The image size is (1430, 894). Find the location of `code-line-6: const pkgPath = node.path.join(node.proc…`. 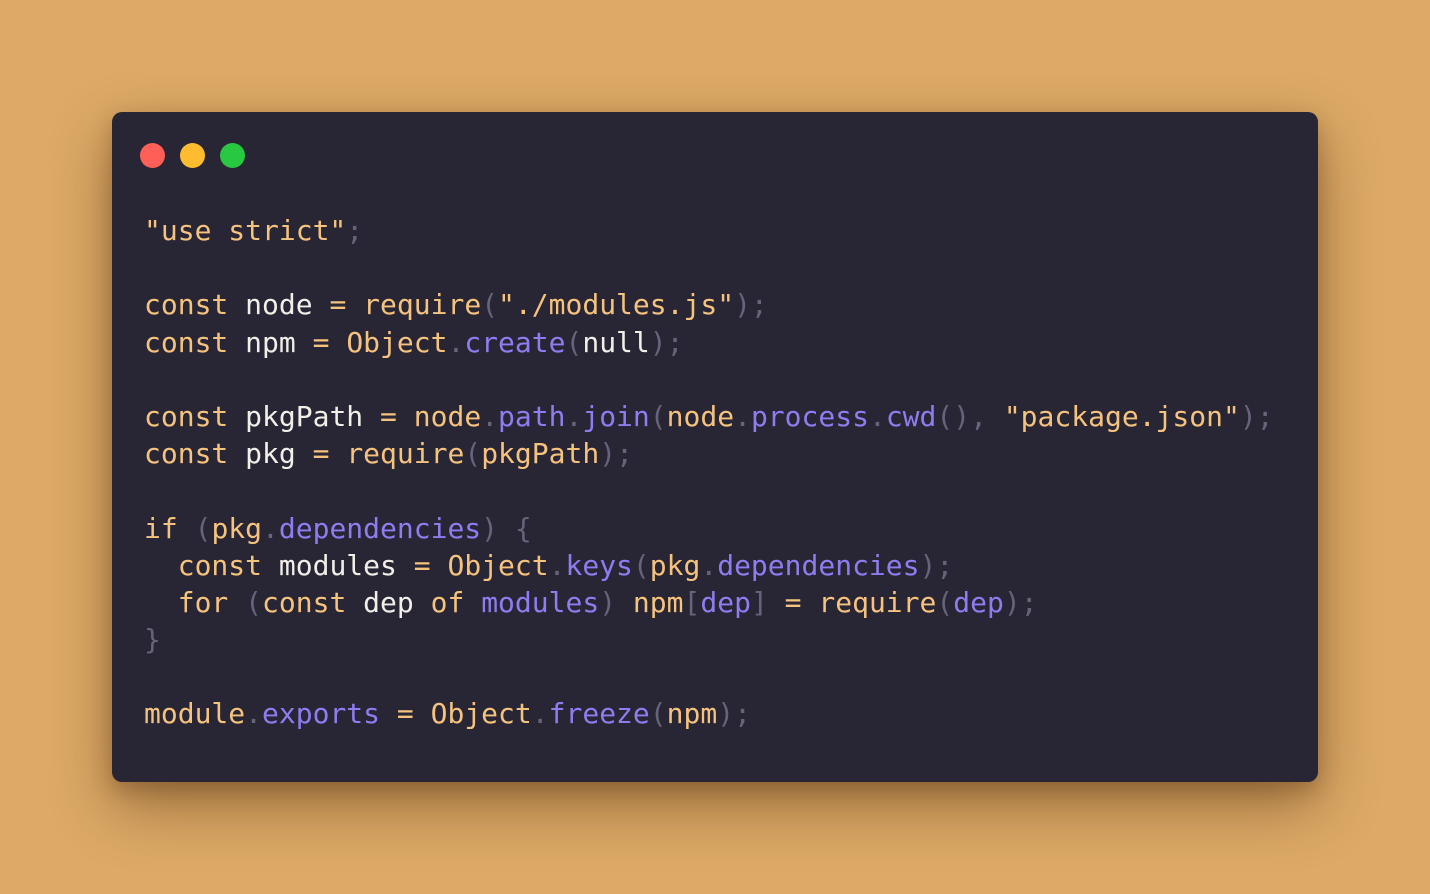

code-line-6: const pkgPath = node.path.join(node.proc… is located at coordinates (709, 416).